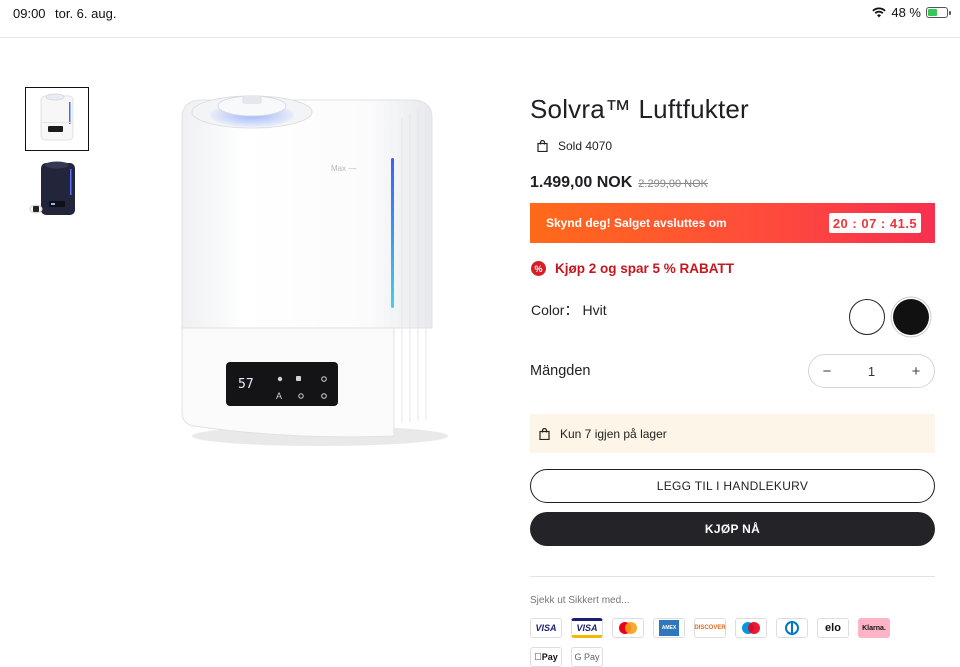 This screenshot has width=960, height=667. What do you see at coordinates (246, 384) in the screenshot?
I see `display-reading: 57` at bounding box center [246, 384].